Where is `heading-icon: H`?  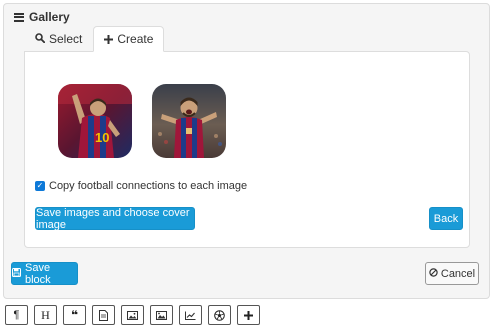 heading-icon: H is located at coordinates (45, 314).